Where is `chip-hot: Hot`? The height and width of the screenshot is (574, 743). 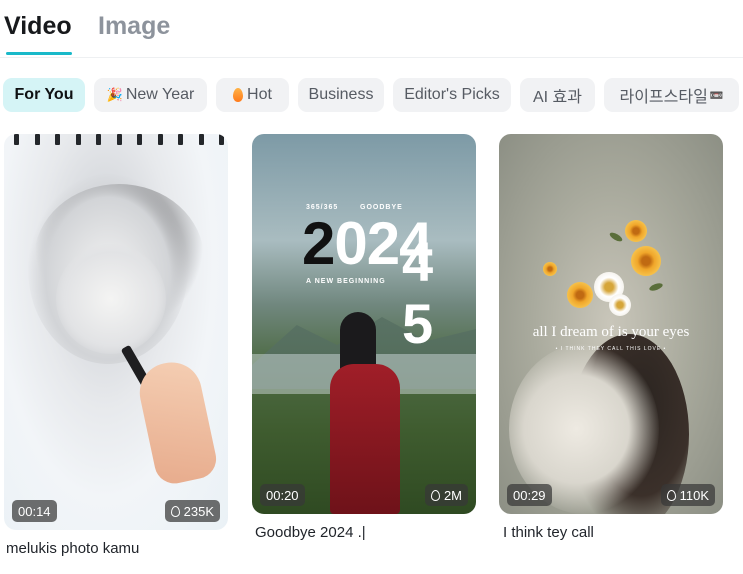 chip-hot: Hot is located at coordinates (252, 95).